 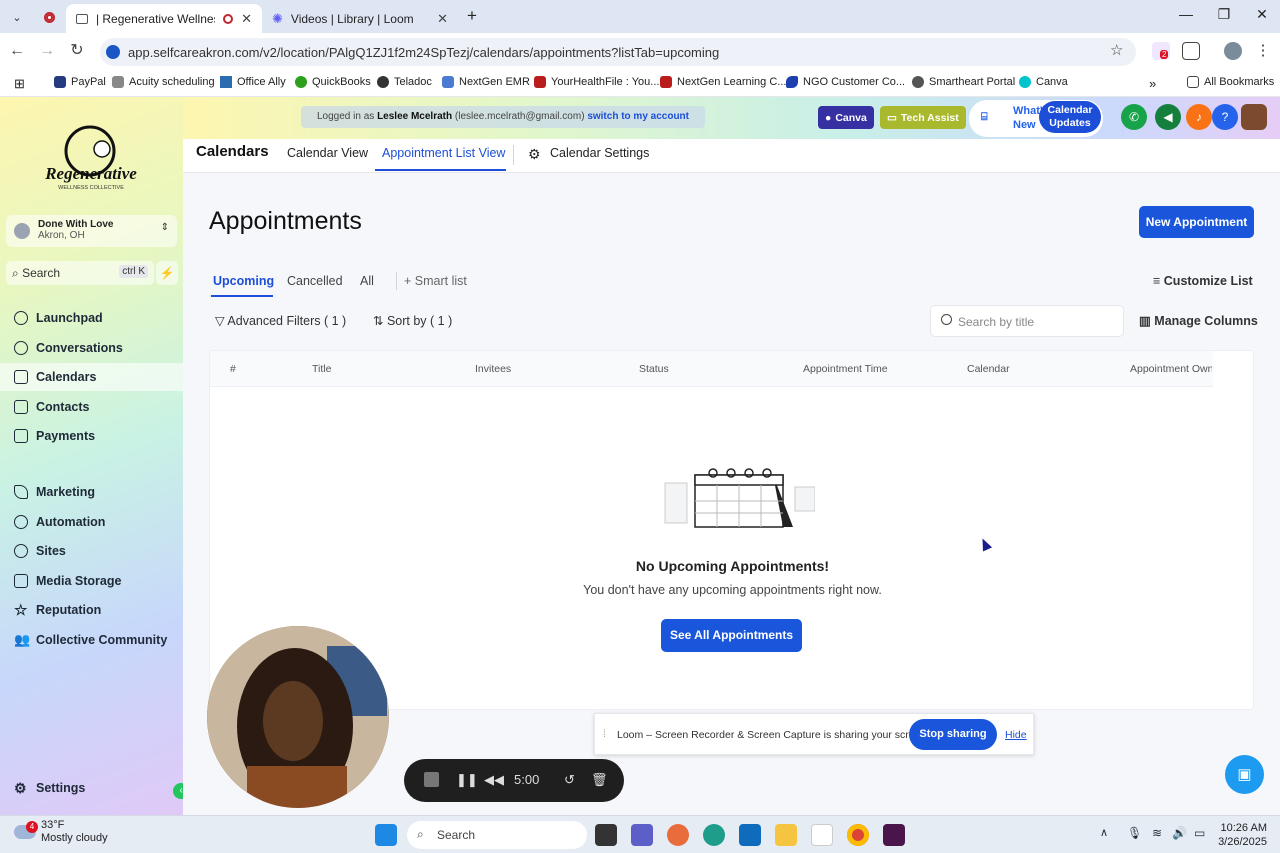 I want to click on bookmarks-more: », so click(x=1152, y=83).